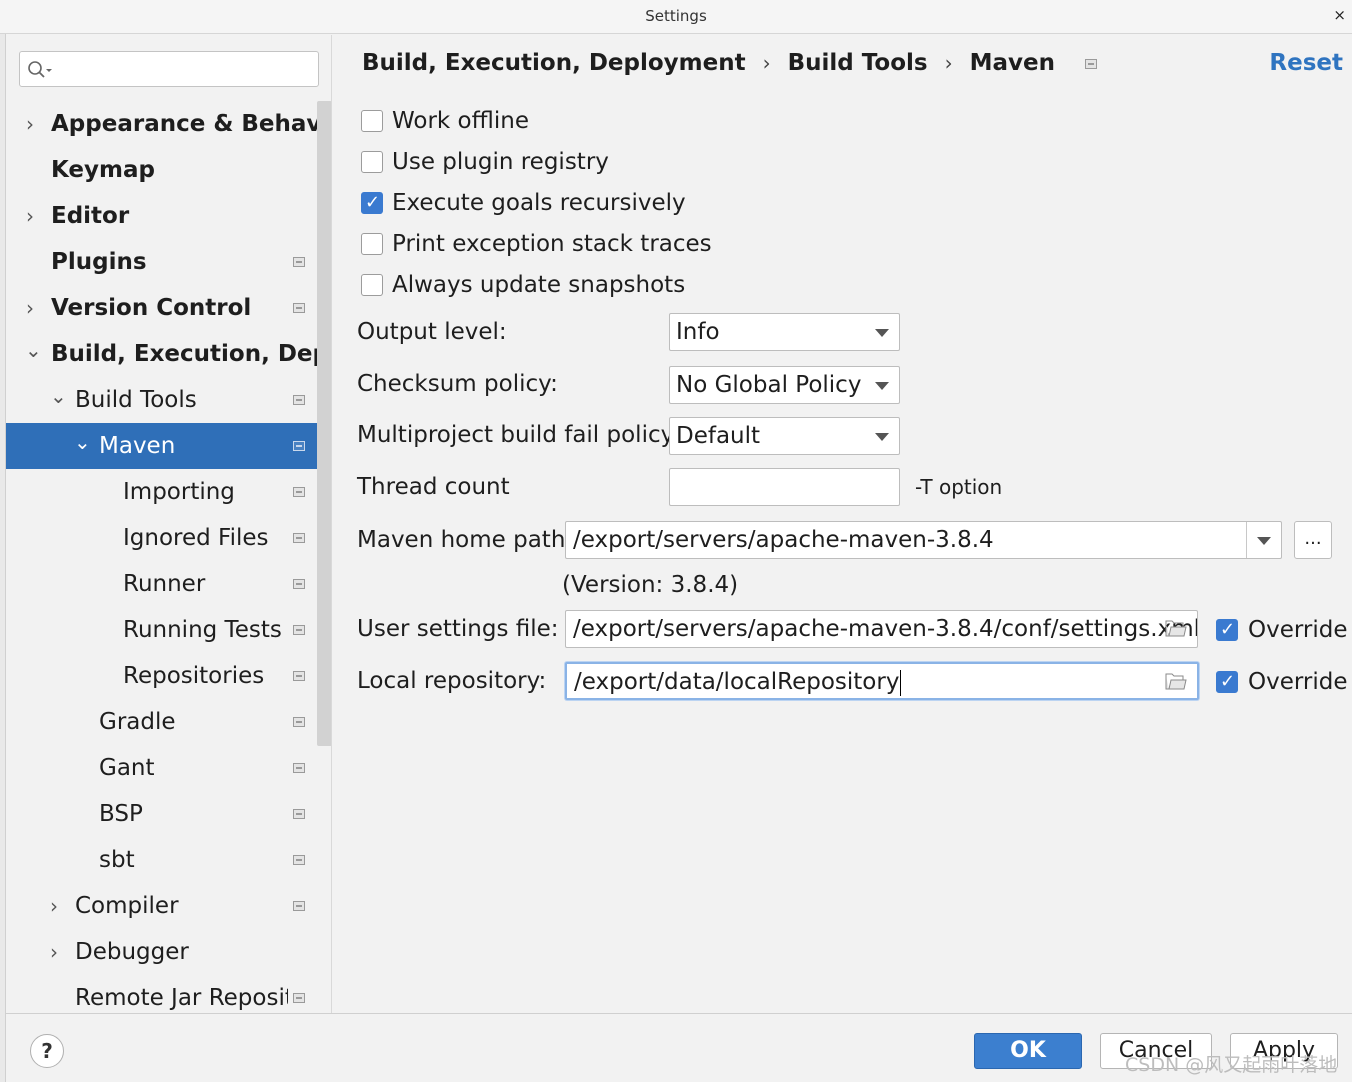  What do you see at coordinates (784, 487) in the screenshot?
I see `thread-count-input` at bounding box center [784, 487].